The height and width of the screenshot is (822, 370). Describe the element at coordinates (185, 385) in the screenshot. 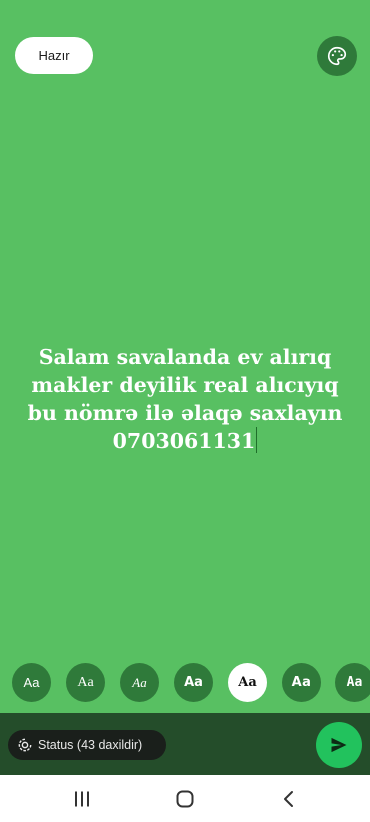

I see `message-line: makler deyilik real alıcıyıq` at that location.